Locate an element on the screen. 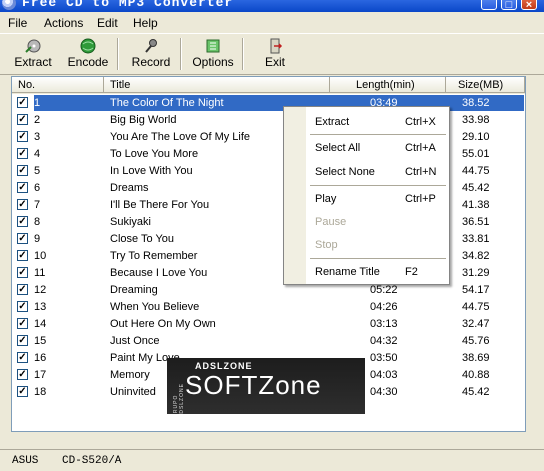 The image size is (544, 471). column-title: Title is located at coordinates (217, 85).